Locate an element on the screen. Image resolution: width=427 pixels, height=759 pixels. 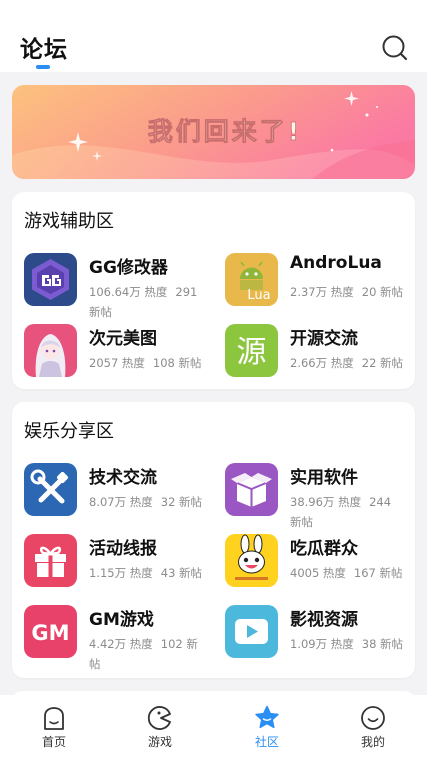
board-anime-art: 次元美图 2057 热度 108 新帖 is located at coordinates (119, 354).